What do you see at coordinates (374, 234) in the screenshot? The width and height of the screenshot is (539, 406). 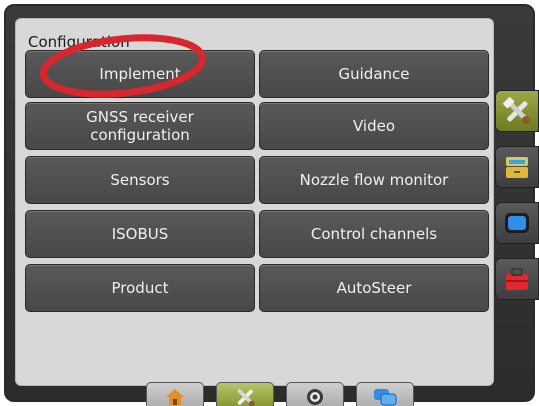 I see `control-channels-button: Control channels` at bounding box center [374, 234].